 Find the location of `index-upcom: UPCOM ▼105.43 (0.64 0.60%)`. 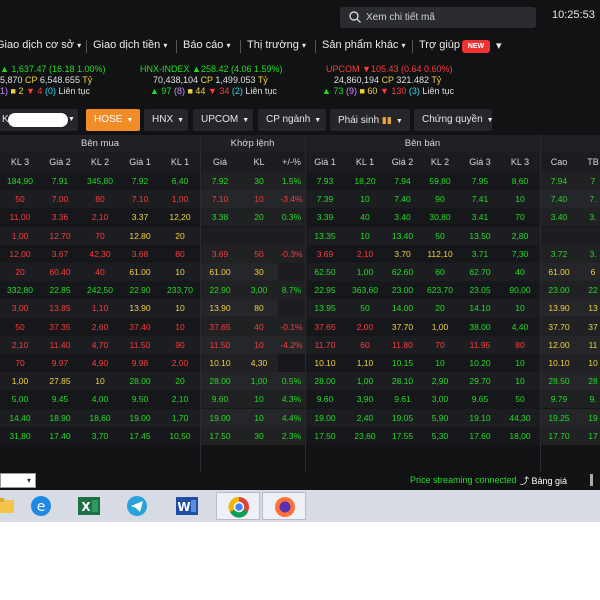

index-upcom: UPCOM ▼105.43 (0.64 0.60%) is located at coordinates (389, 69).